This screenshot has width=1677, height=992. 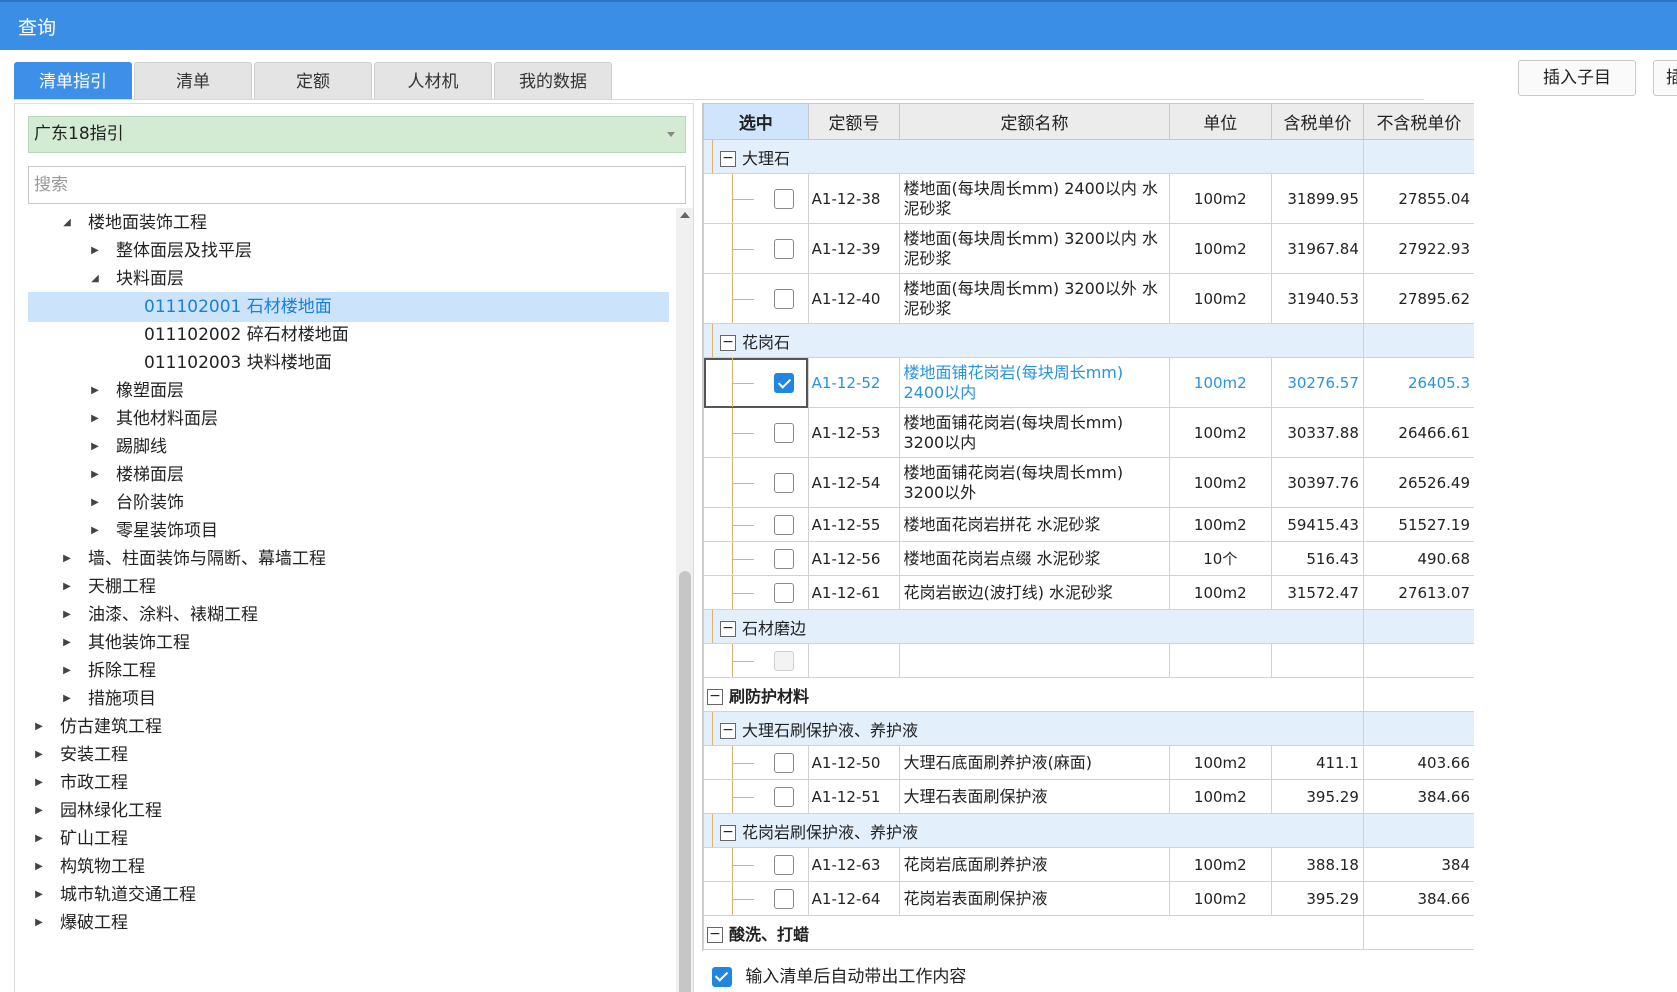 What do you see at coordinates (1088, 156) in the screenshot?
I see `group-row: − 大理石` at bounding box center [1088, 156].